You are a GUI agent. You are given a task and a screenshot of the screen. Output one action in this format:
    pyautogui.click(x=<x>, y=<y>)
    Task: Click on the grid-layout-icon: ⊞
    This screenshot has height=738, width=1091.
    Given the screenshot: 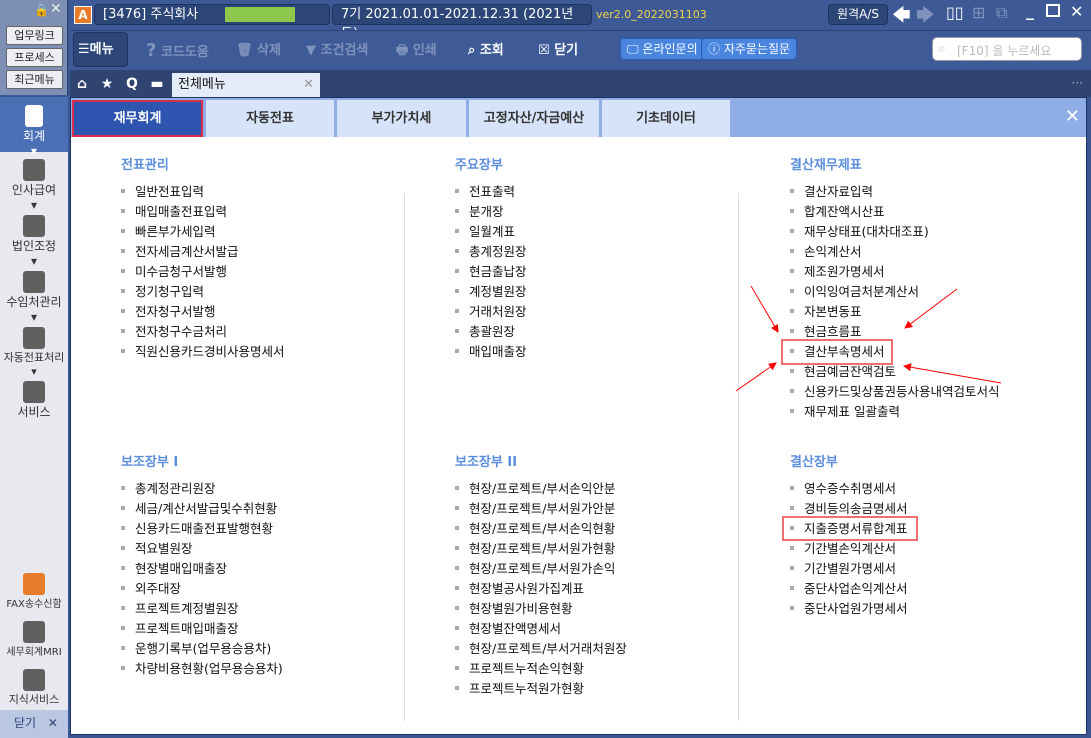 What is the action you would take?
    pyautogui.click(x=978, y=12)
    